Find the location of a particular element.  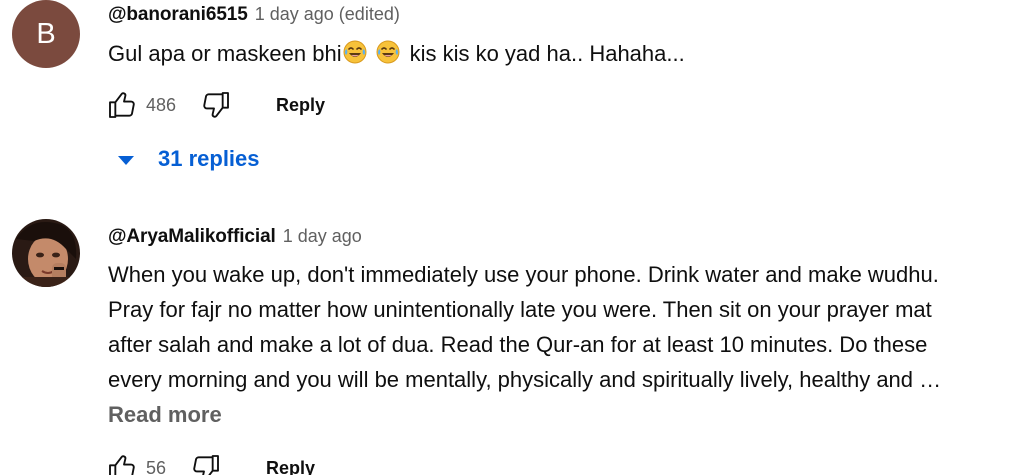

replies-count-label: 31 replies is located at coordinates (209, 158).